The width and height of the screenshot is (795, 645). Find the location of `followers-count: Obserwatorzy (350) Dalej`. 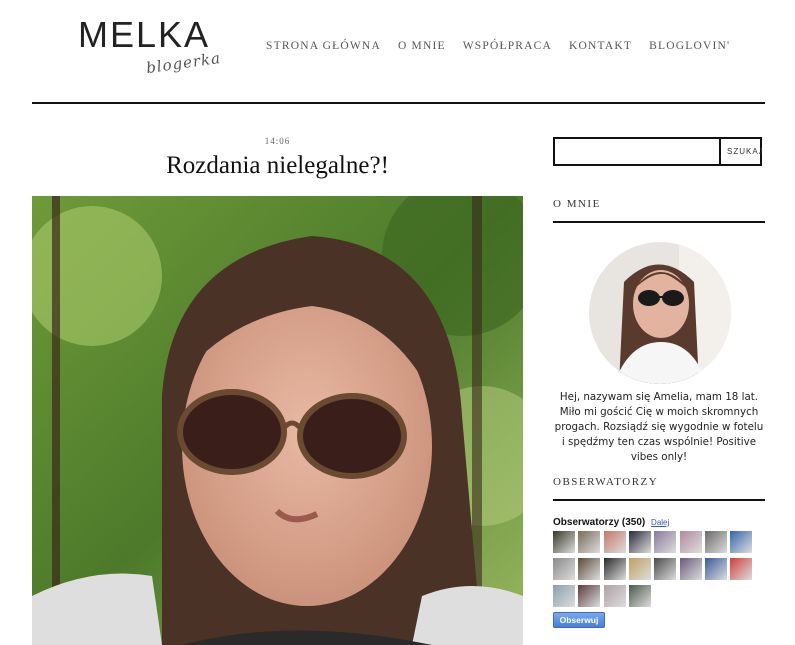

followers-count: Obserwatorzy (350) Dalej is located at coordinates (611, 522).